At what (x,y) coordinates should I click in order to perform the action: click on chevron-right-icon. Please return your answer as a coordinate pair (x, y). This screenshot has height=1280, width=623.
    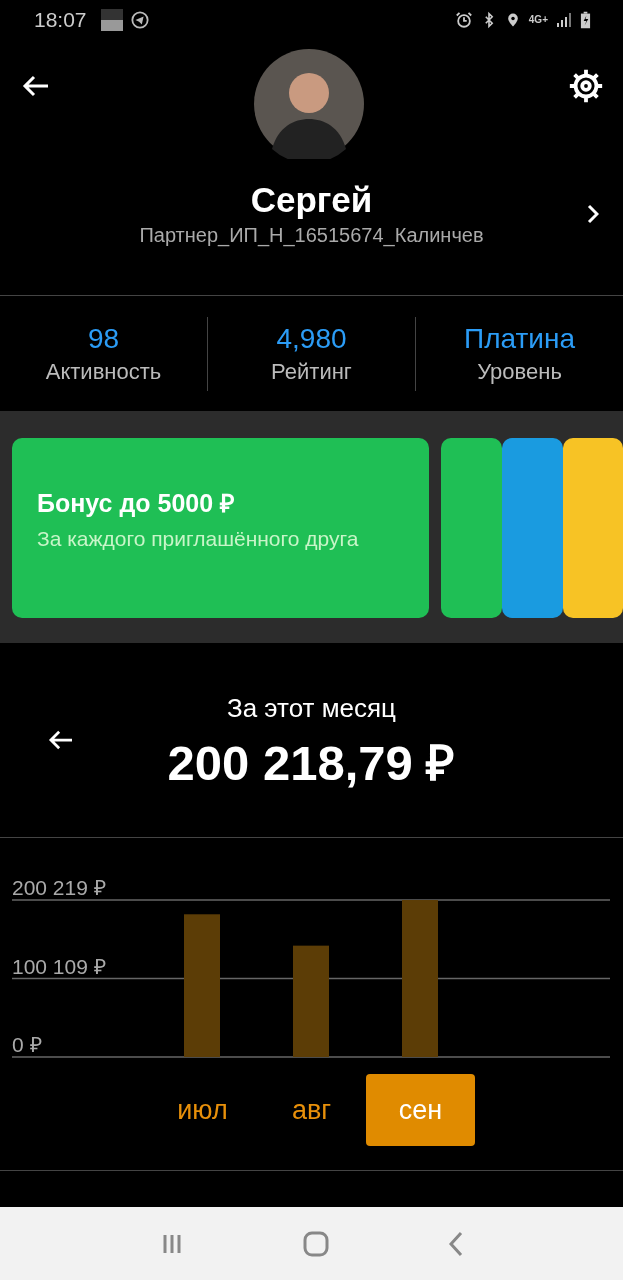
    Looking at the image, I should click on (593, 214).